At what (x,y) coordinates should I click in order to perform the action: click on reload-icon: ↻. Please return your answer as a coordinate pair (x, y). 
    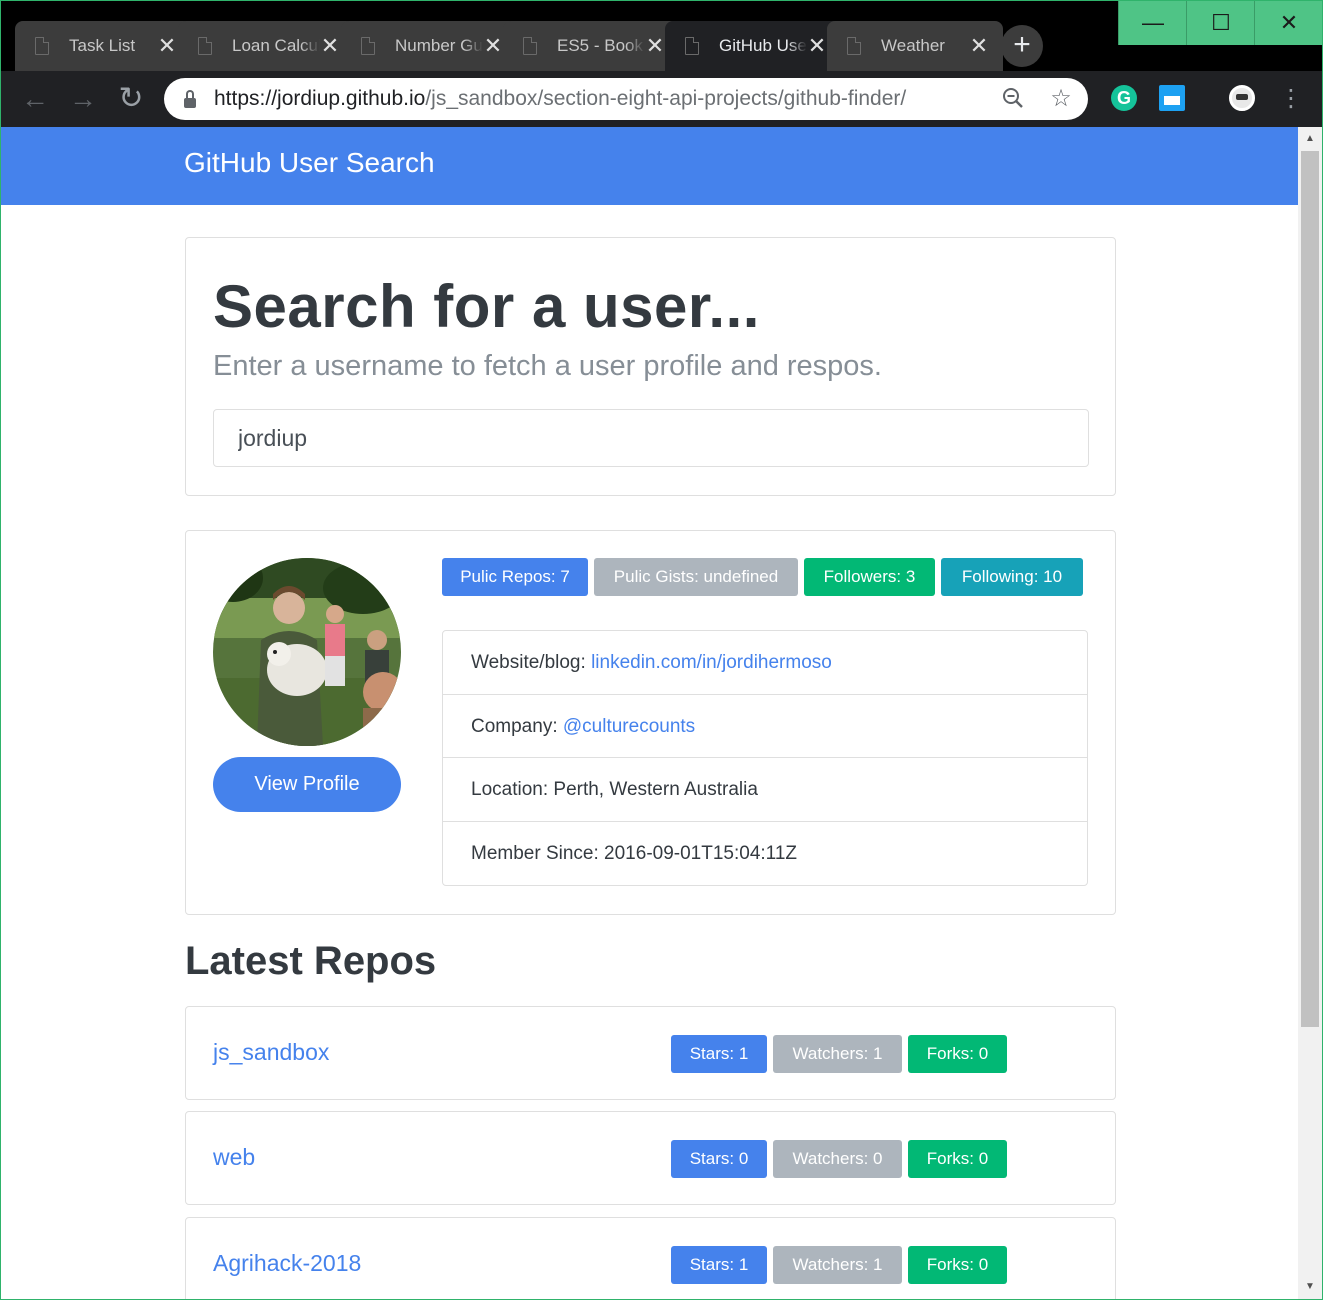
    Looking at the image, I should click on (131, 99).